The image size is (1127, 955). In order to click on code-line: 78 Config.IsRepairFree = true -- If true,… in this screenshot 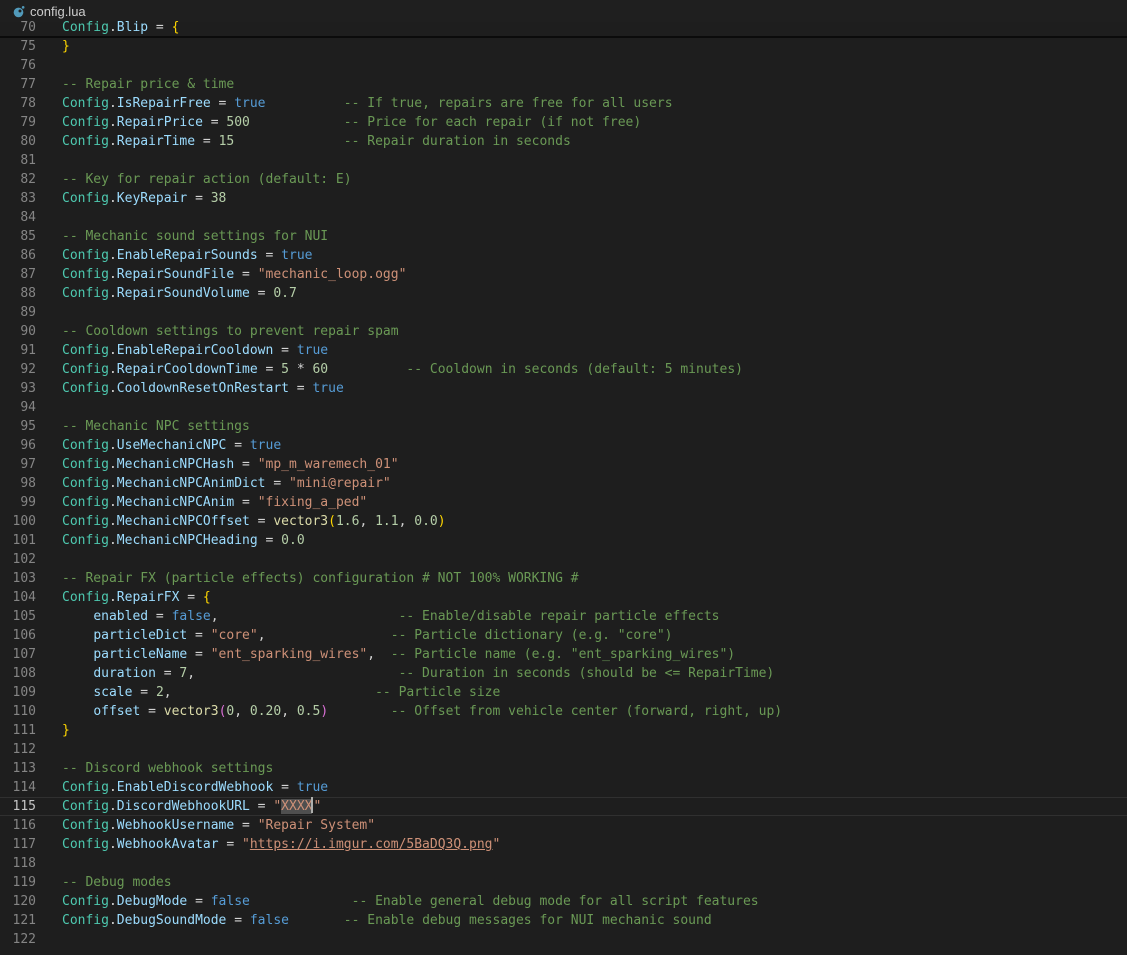, I will do `click(563, 103)`.